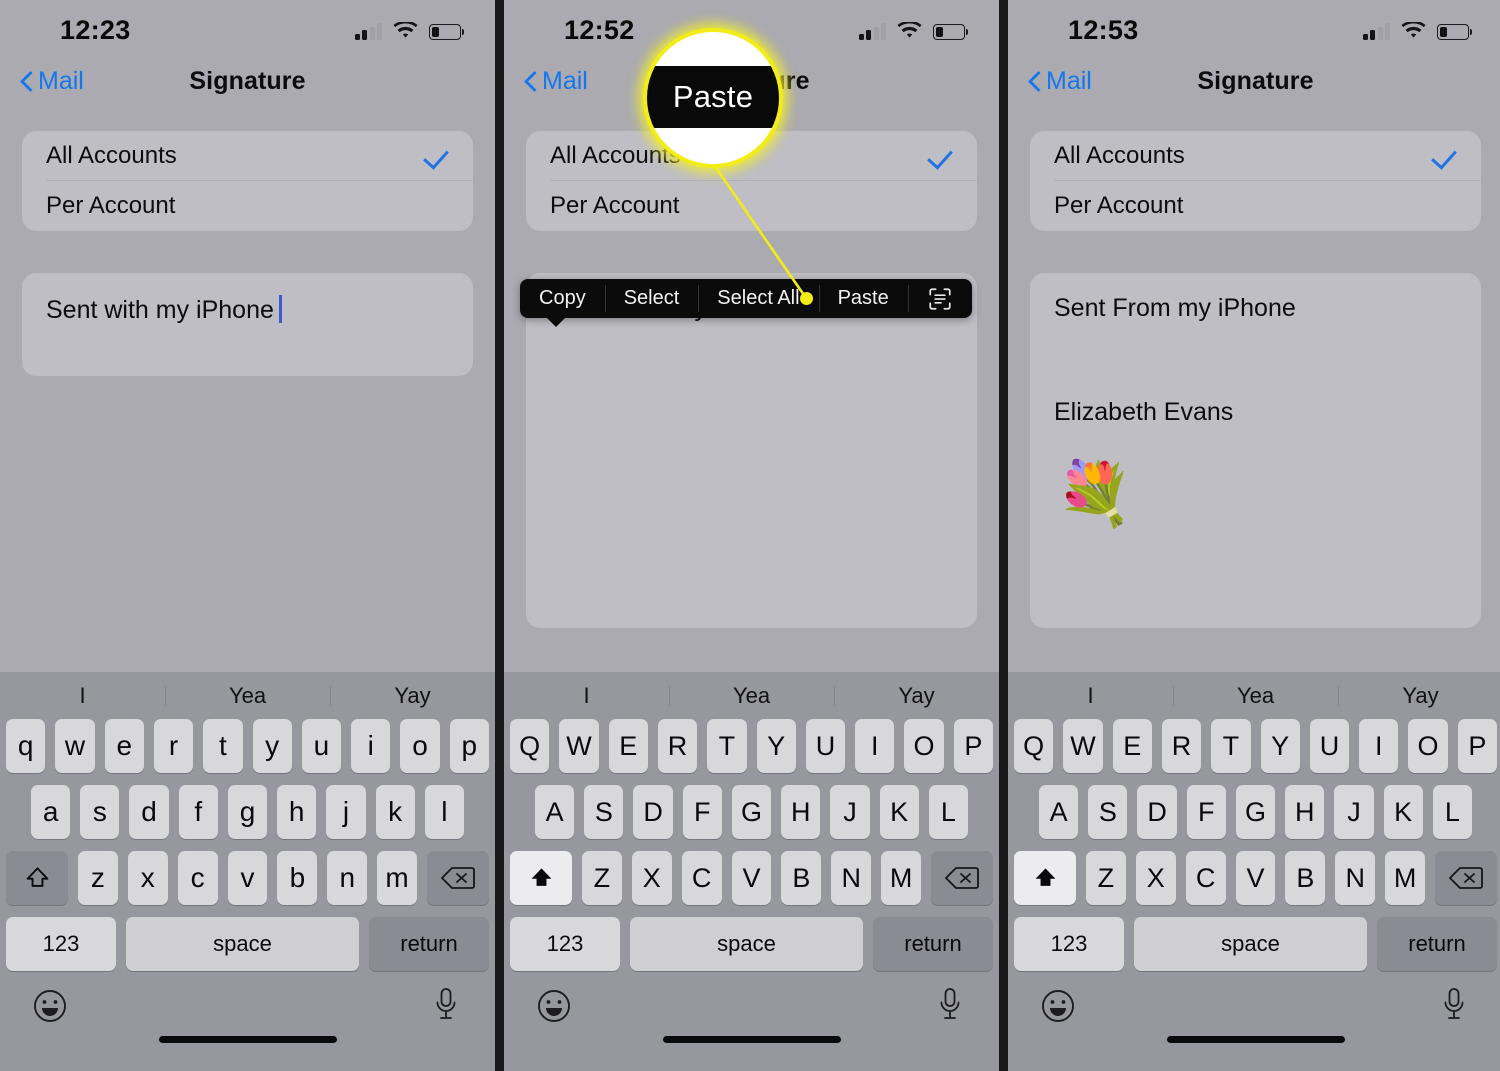 The width and height of the screenshot is (1500, 1071). What do you see at coordinates (247, 878) in the screenshot?
I see `key-v: v` at bounding box center [247, 878].